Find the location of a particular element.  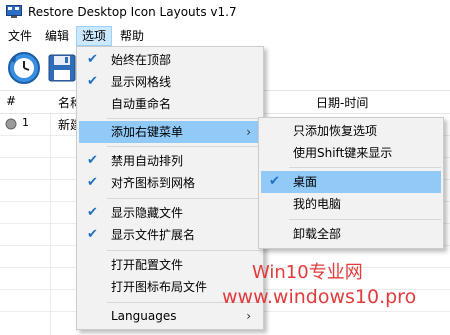

submenu-item-my-computer: 我的电脑 is located at coordinates (351, 204).